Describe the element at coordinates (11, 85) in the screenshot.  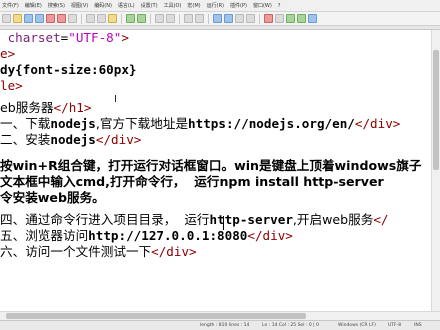
I see `code-line: le>` at that location.